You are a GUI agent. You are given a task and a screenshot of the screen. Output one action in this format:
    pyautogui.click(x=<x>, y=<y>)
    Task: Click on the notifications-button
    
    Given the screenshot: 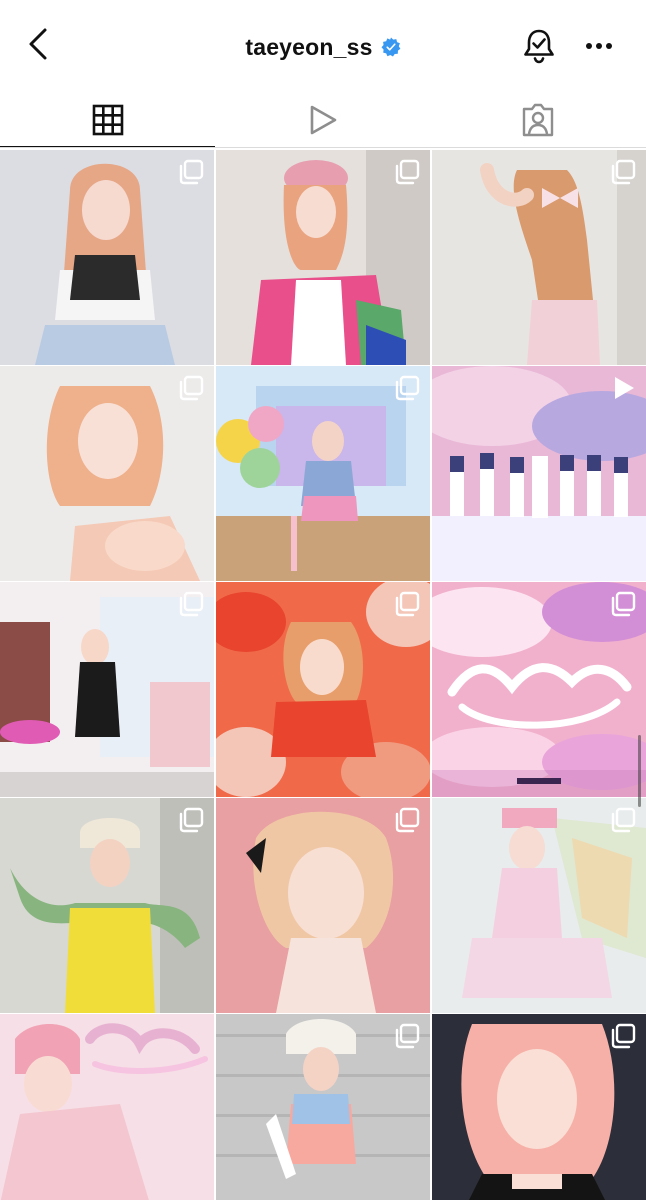 What is the action you would take?
    pyautogui.click(x=539, y=46)
    